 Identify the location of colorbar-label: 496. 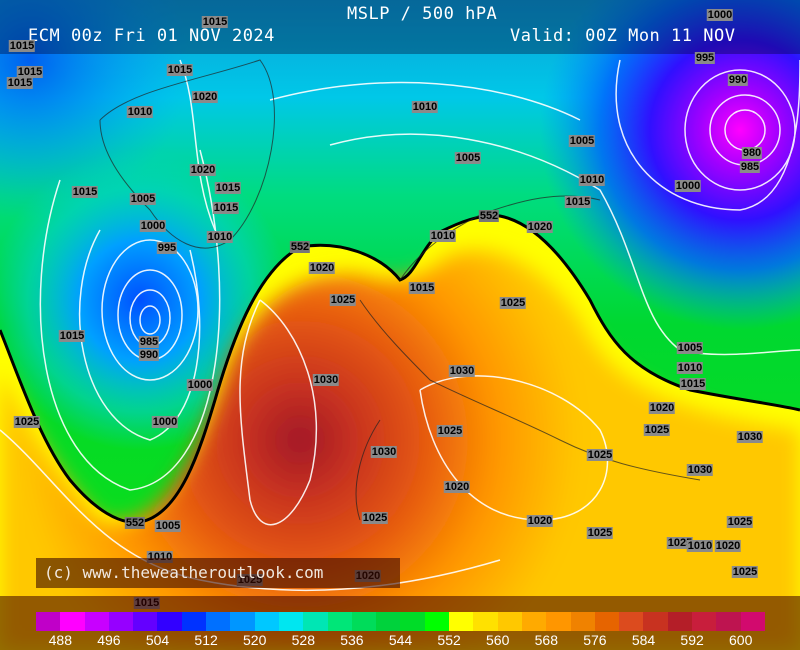
(109, 640).